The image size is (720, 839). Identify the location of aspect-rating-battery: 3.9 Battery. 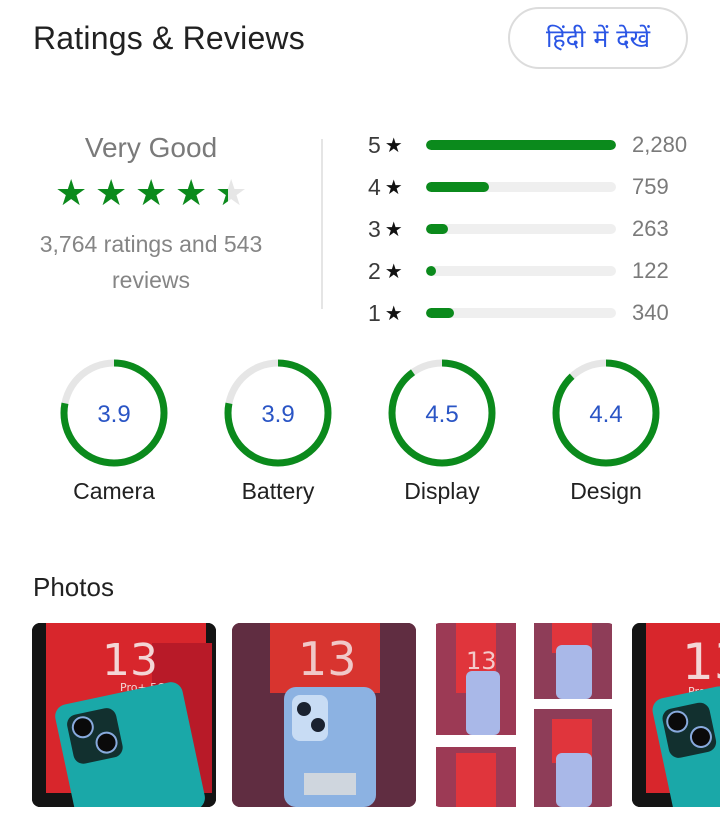
(278, 431).